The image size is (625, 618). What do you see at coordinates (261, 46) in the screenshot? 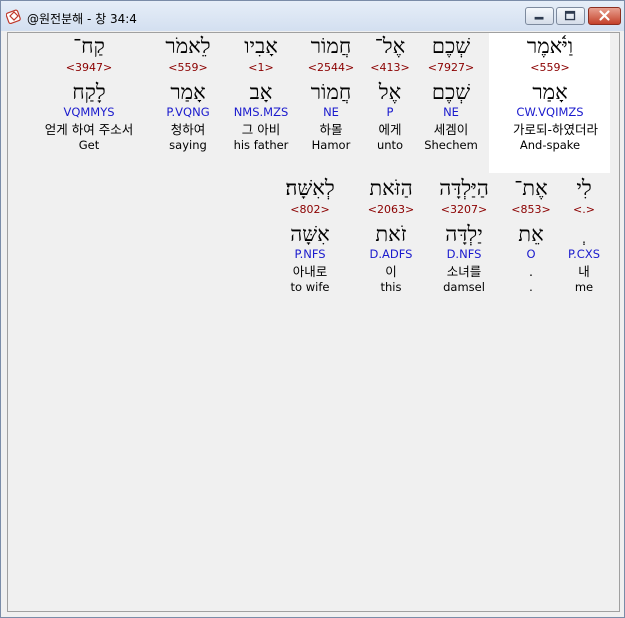
I see `hebrew-word: אָבִיו` at bounding box center [261, 46].